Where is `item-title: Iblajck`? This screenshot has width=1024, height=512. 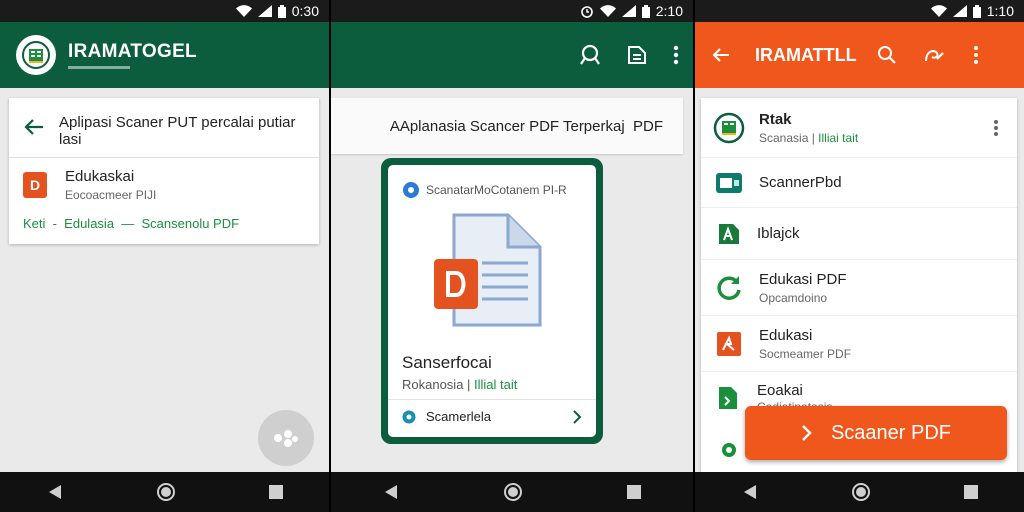
item-title: Iblajck is located at coordinates (778, 233).